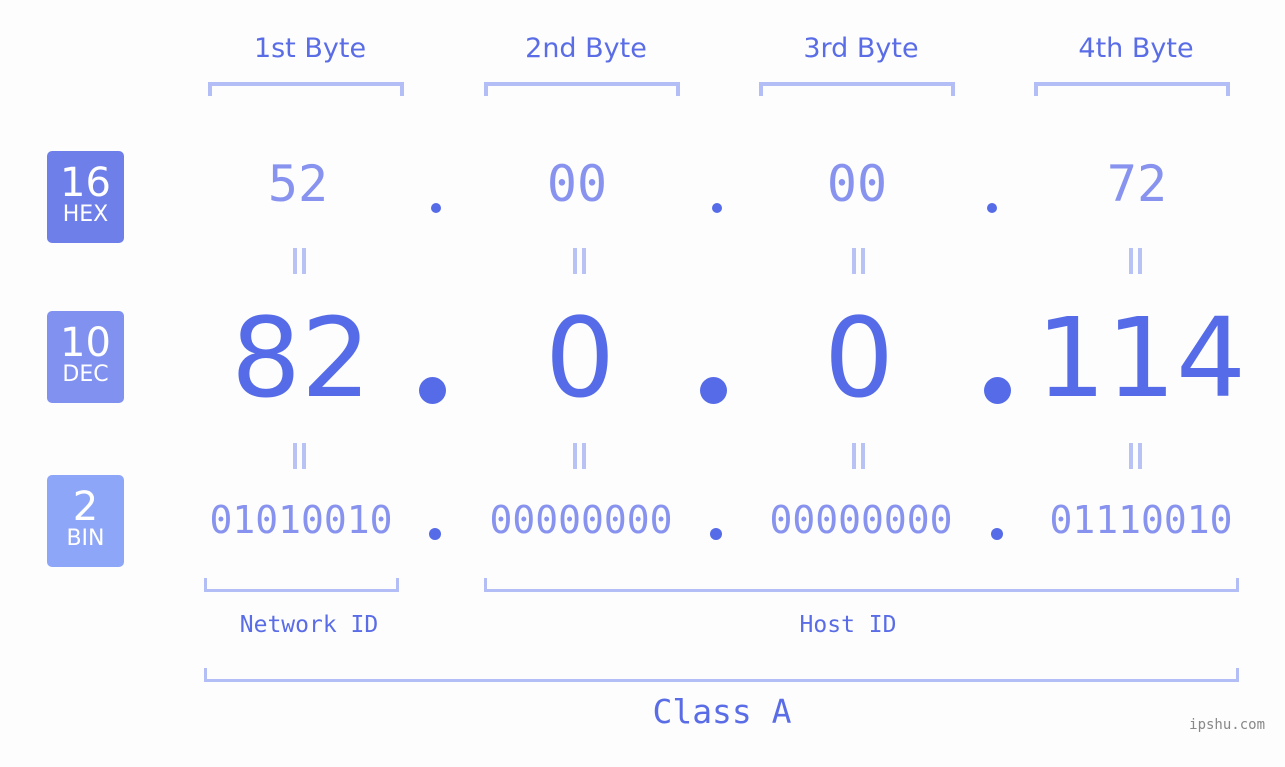 The image size is (1285, 767). Describe the element at coordinates (1141, 520) in the screenshot. I see `bin-value-4: 01110010` at that location.